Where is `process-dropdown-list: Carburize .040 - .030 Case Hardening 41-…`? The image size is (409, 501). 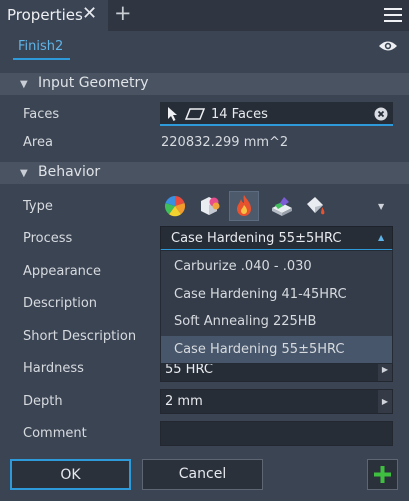 process-dropdown-list: Carburize .040 - .030 Case Hardening 41-… is located at coordinates (276, 307).